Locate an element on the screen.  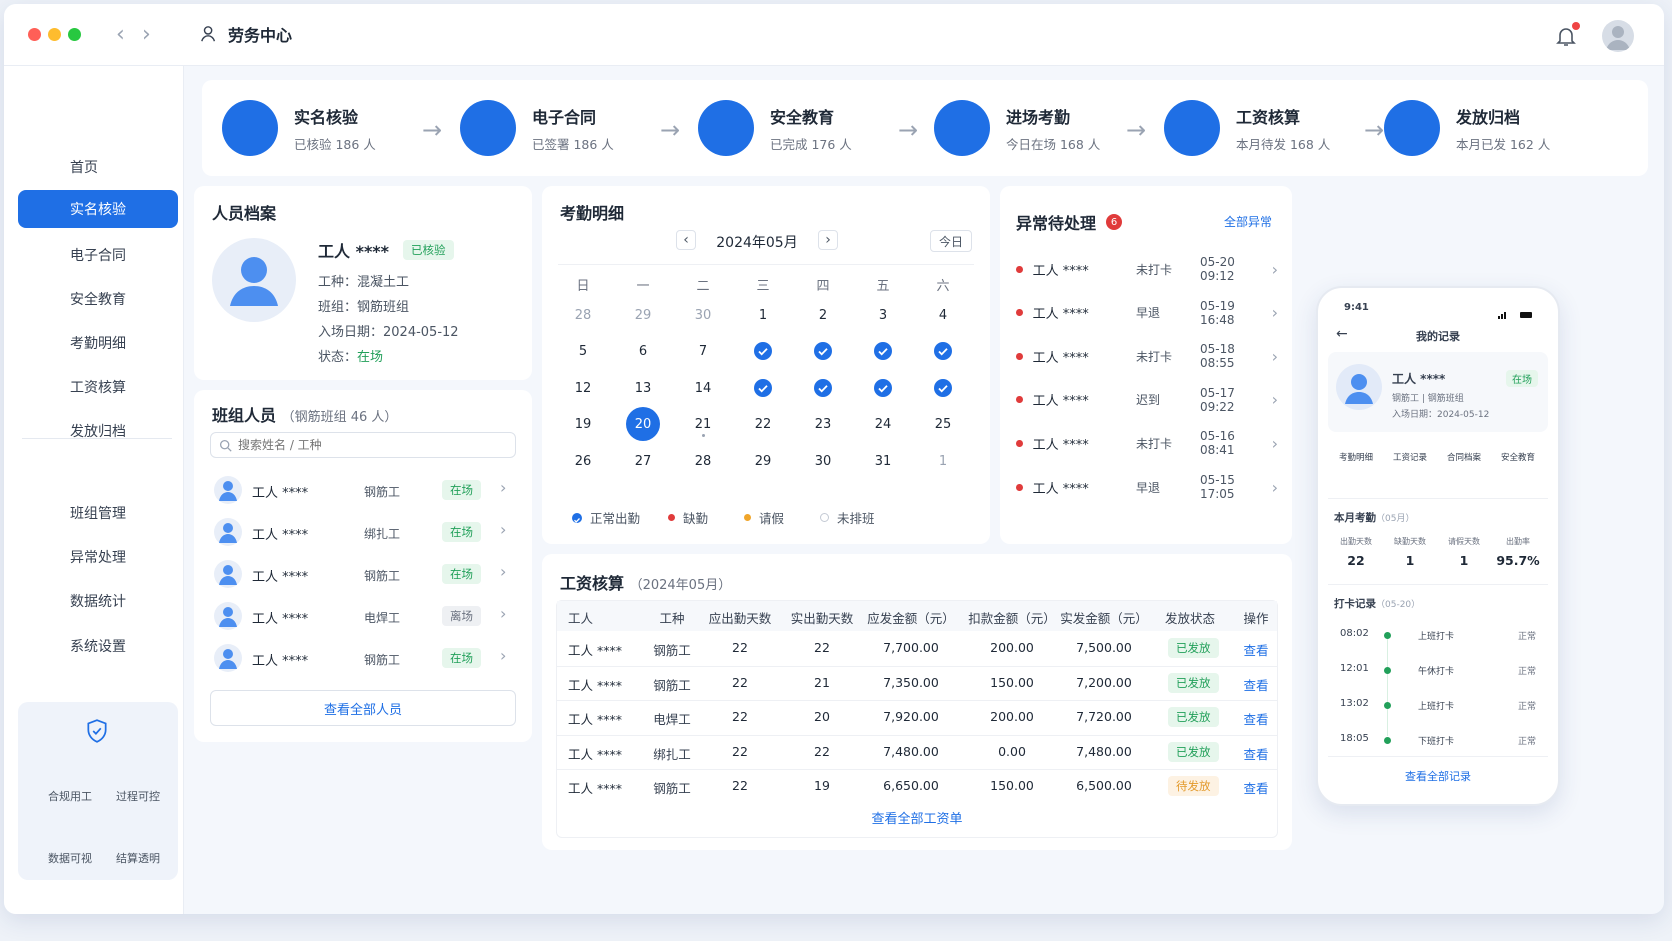
step-3: 进场考勤 今日在场 168 人 is located at coordinates (1017, 128).